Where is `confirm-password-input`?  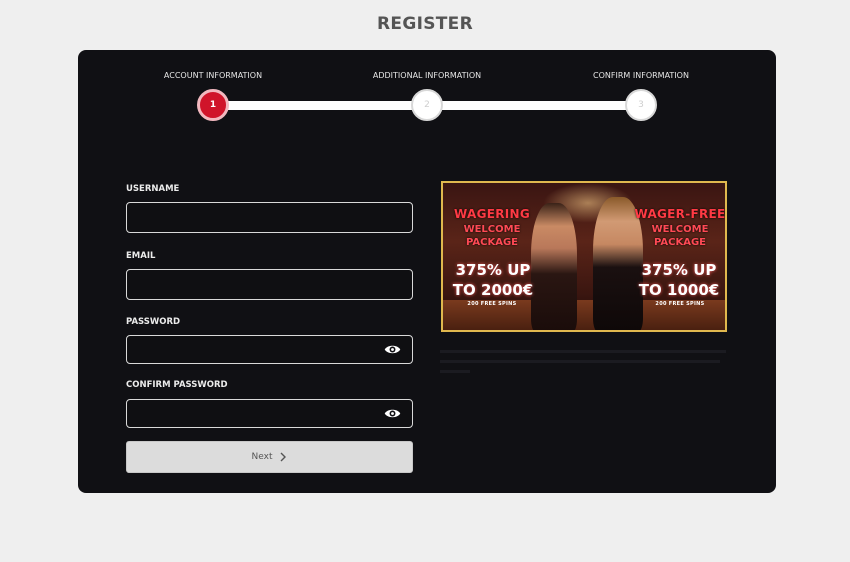 confirm-password-input is located at coordinates (269, 413).